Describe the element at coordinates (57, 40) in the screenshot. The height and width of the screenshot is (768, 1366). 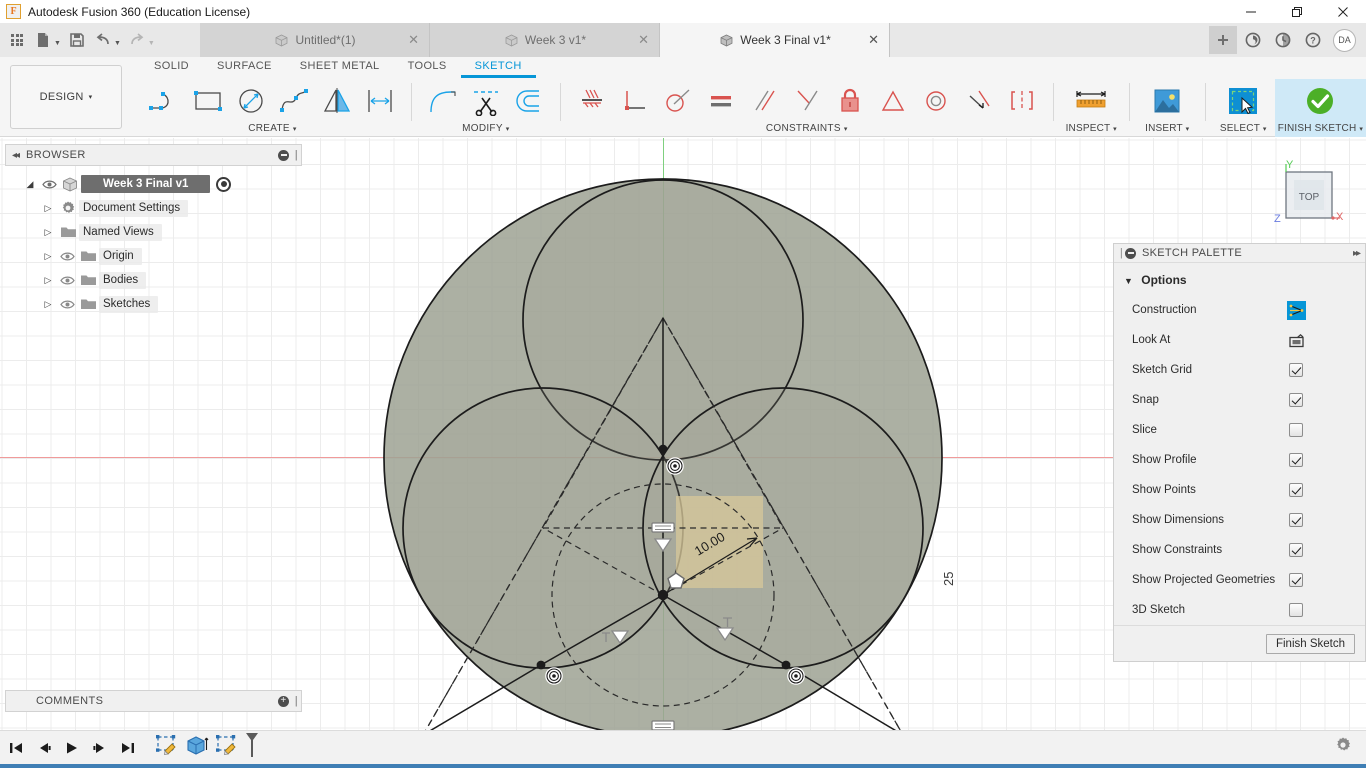
I see `new-file-caret-icon: ▼` at that location.